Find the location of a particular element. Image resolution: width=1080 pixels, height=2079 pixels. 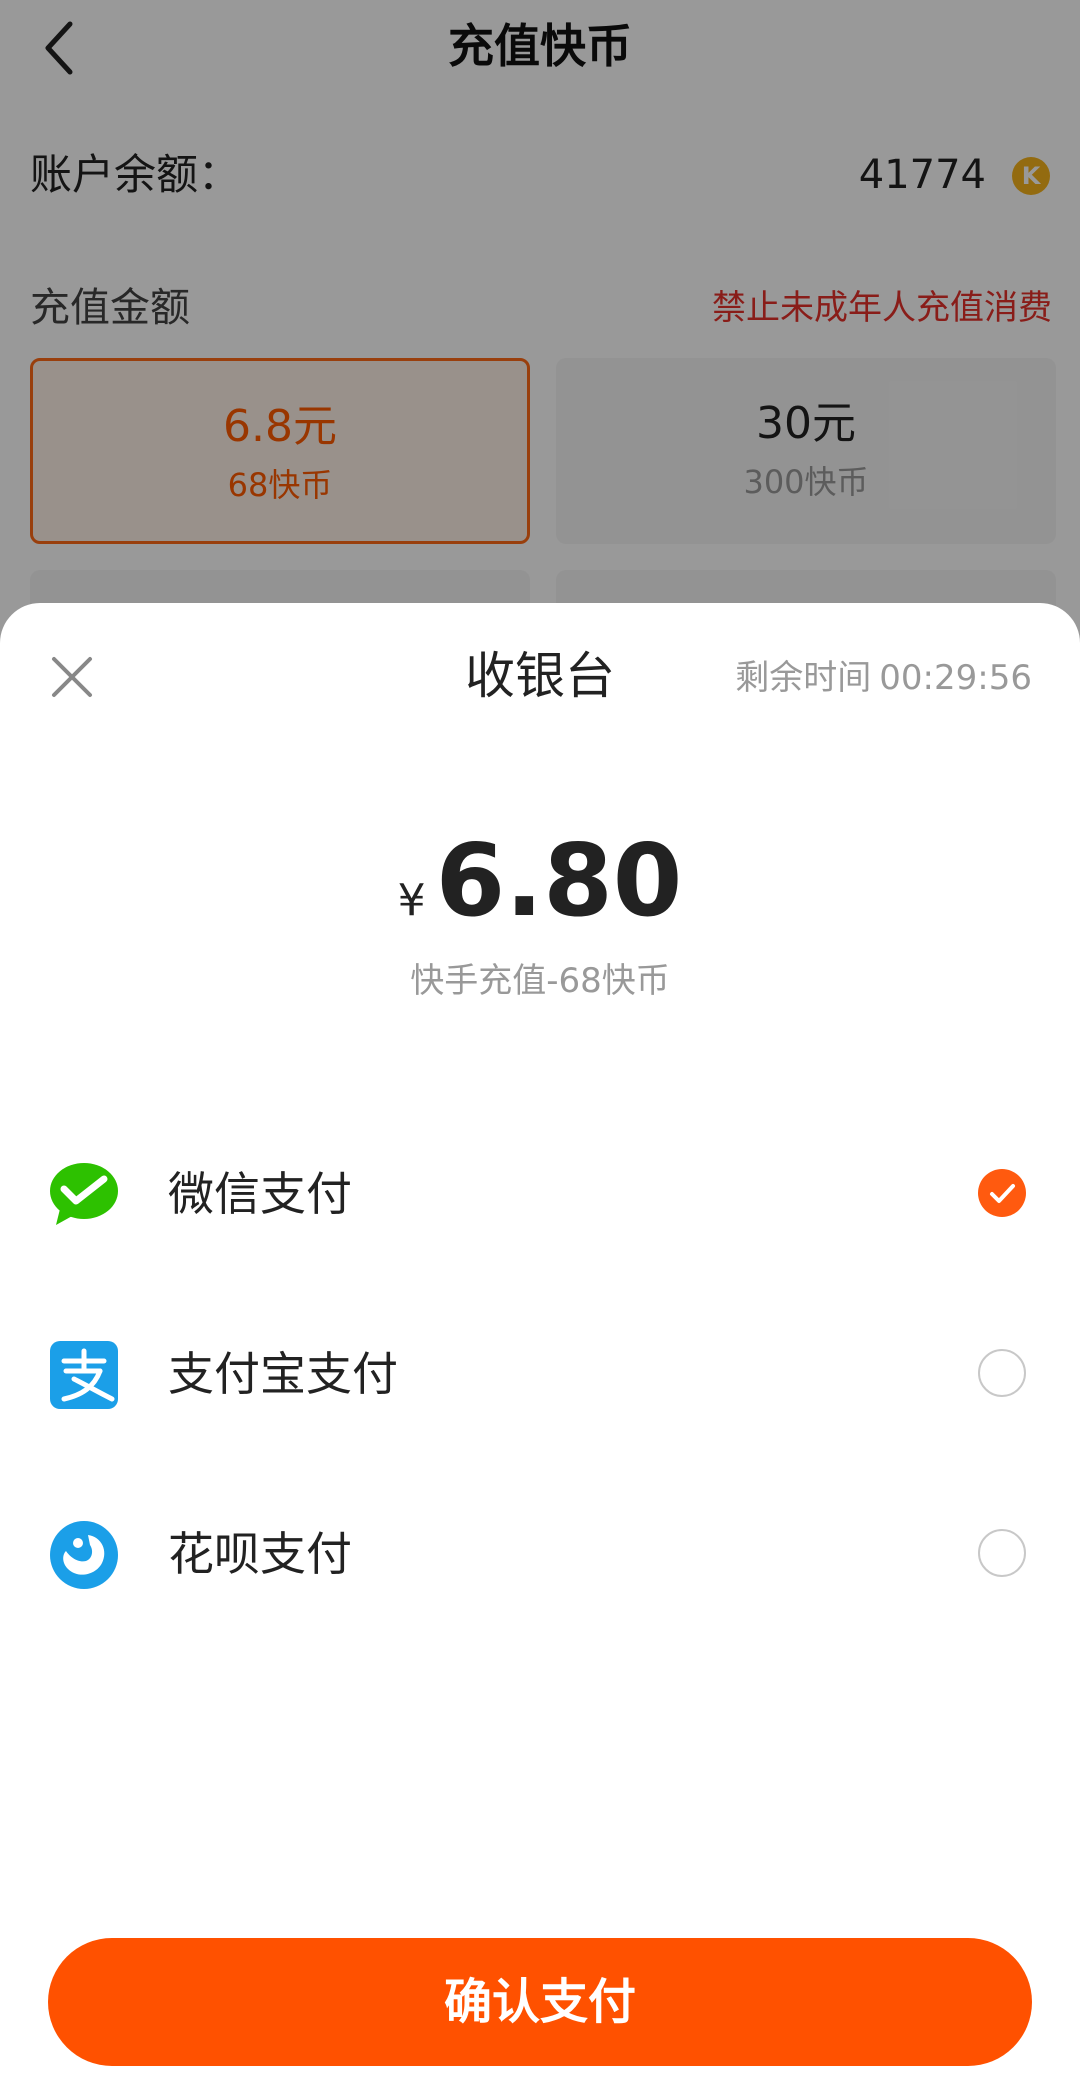

countdown-label: 剩余时间 is located at coordinates (803, 678).